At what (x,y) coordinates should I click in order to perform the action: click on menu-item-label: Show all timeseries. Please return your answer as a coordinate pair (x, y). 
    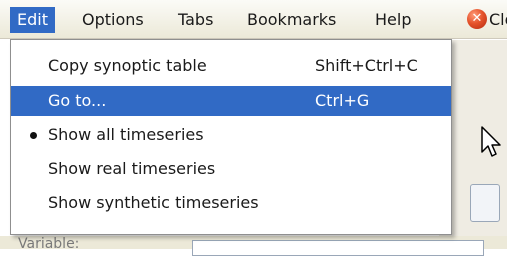
    Looking at the image, I should click on (126, 134).